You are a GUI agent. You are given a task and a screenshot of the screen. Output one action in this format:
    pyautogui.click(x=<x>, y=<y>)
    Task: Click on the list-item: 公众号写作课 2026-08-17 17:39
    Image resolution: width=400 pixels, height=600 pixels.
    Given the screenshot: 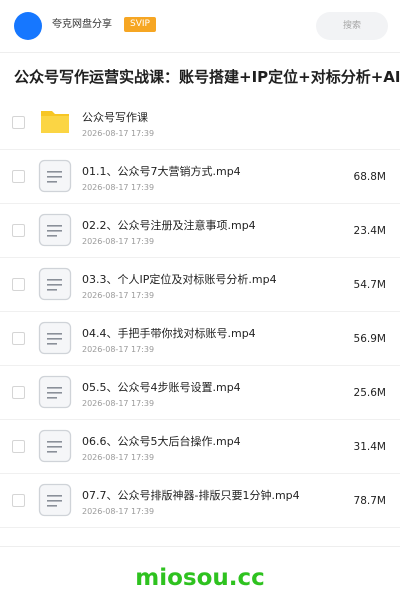 What is the action you would take?
    pyautogui.click(x=200, y=123)
    